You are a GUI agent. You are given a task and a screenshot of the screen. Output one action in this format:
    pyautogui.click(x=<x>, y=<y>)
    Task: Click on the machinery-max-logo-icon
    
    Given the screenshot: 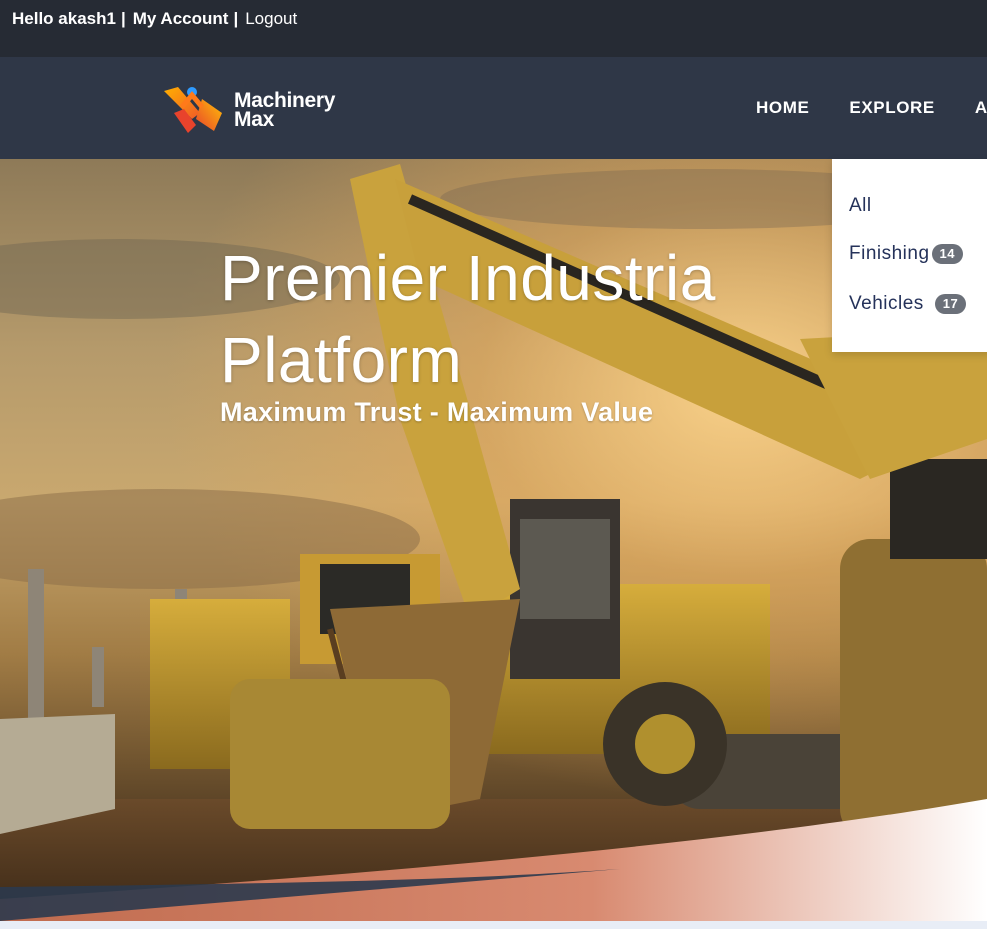 What is the action you would take?
    pyautogui.click(x=193, y=110)
    